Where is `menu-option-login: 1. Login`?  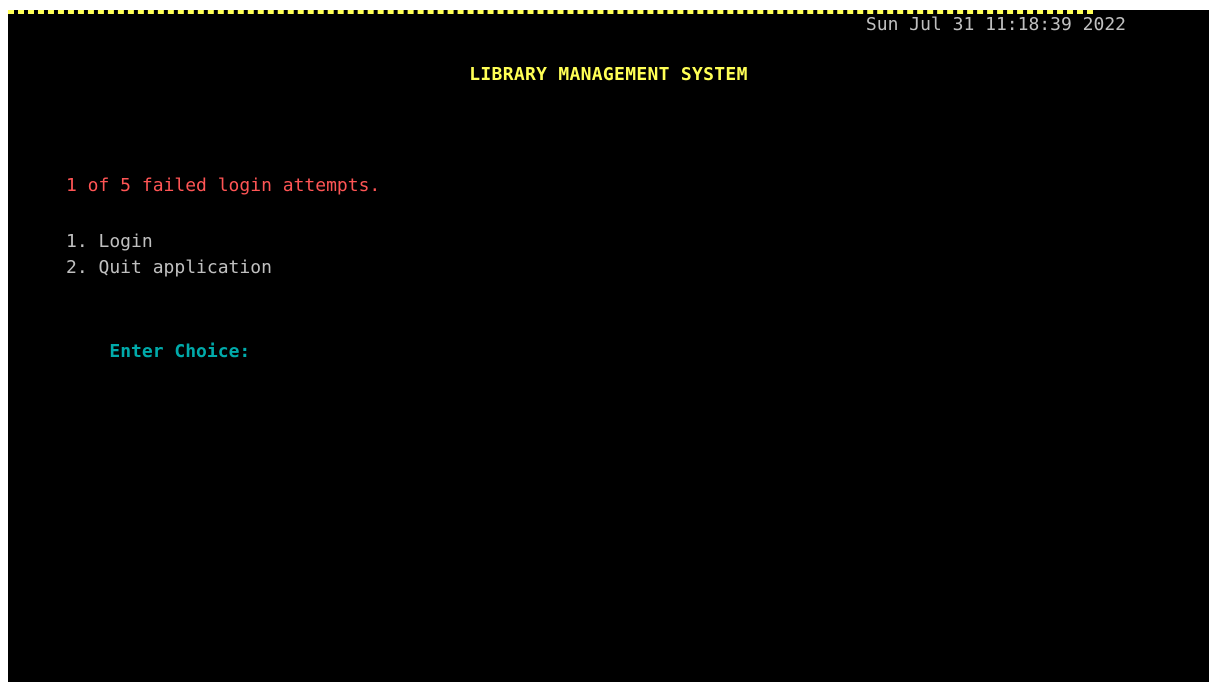
menu-option-login: 1. Login is located at coordinates (109, 241).